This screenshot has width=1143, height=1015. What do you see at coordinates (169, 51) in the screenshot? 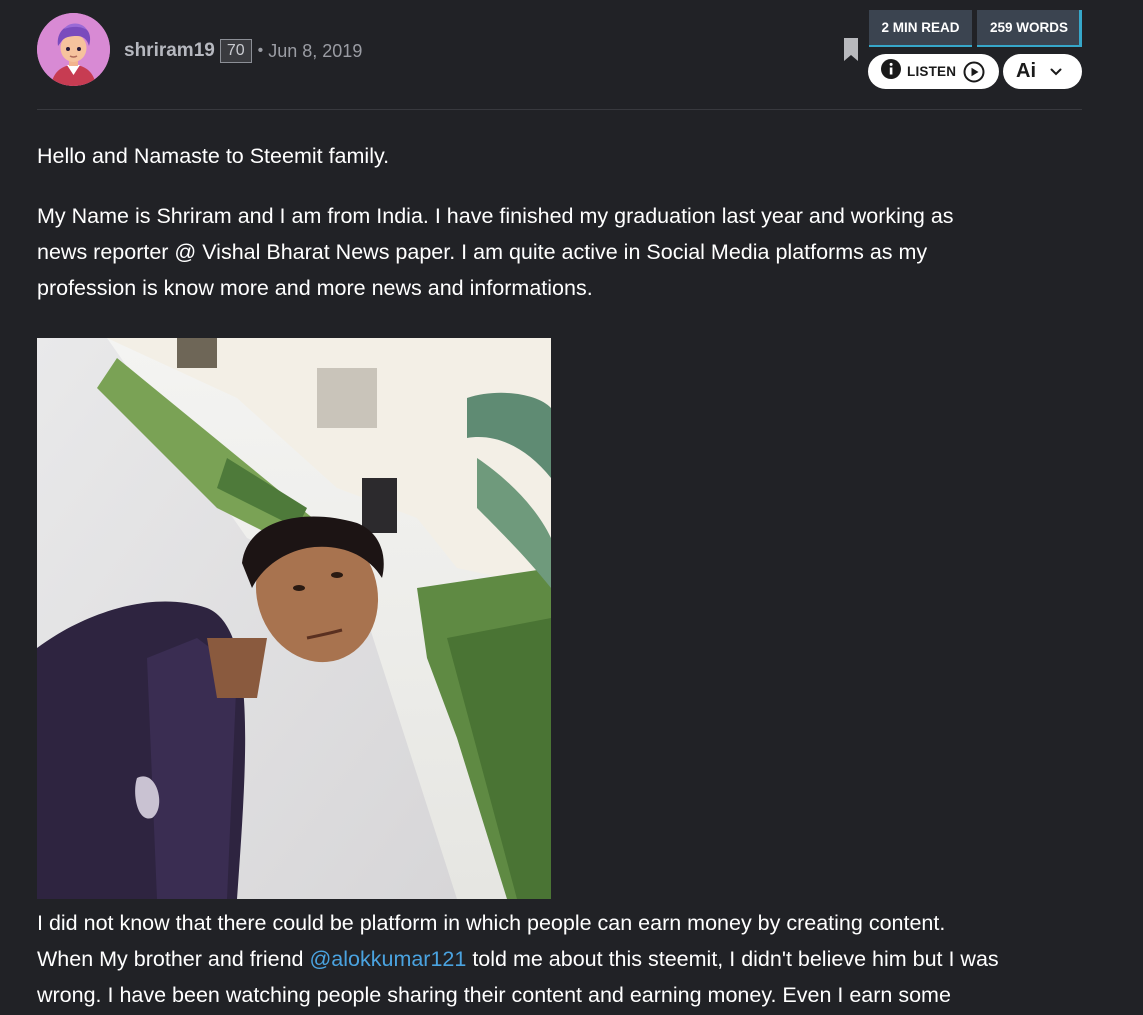
I see `author-name: shriram19` at bounding box center [169, 51].